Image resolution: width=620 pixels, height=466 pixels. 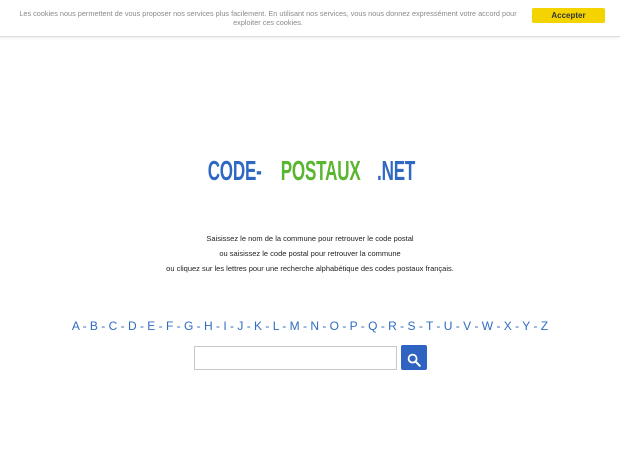 I want to click on alphabet-link-k: K, so click(x=258, y=326).